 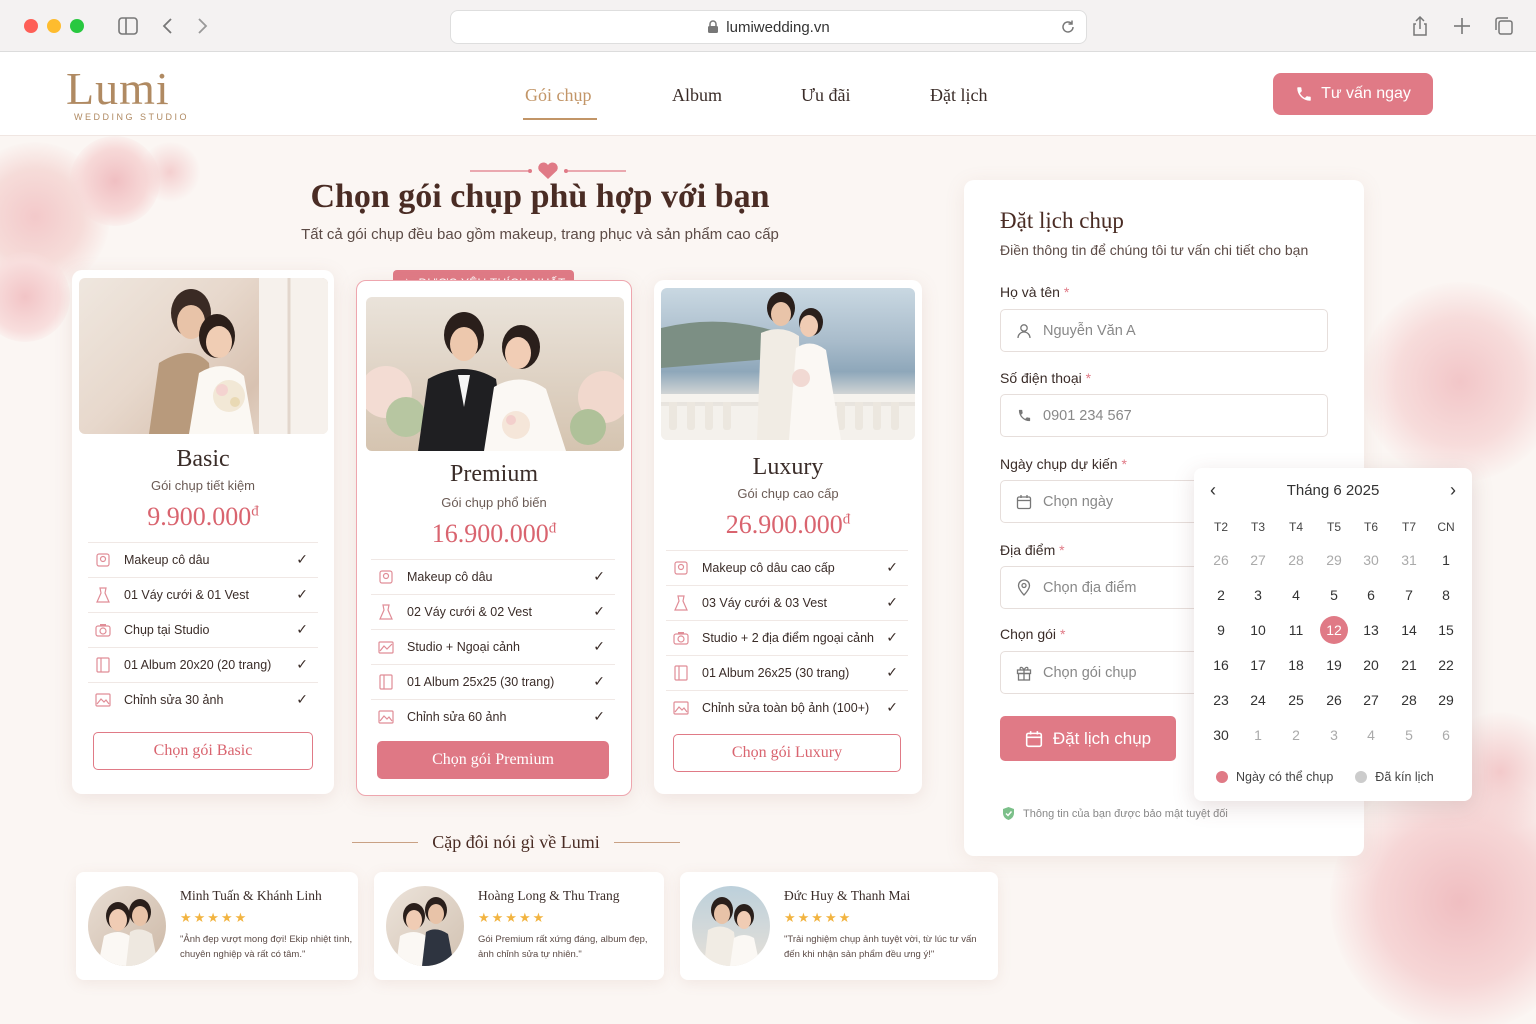 What do you see at coordinates (1333, 490) in the screenshot?
I see `calendar-month-label: Tháng 6 2025` at bounding box center [1333, 490].